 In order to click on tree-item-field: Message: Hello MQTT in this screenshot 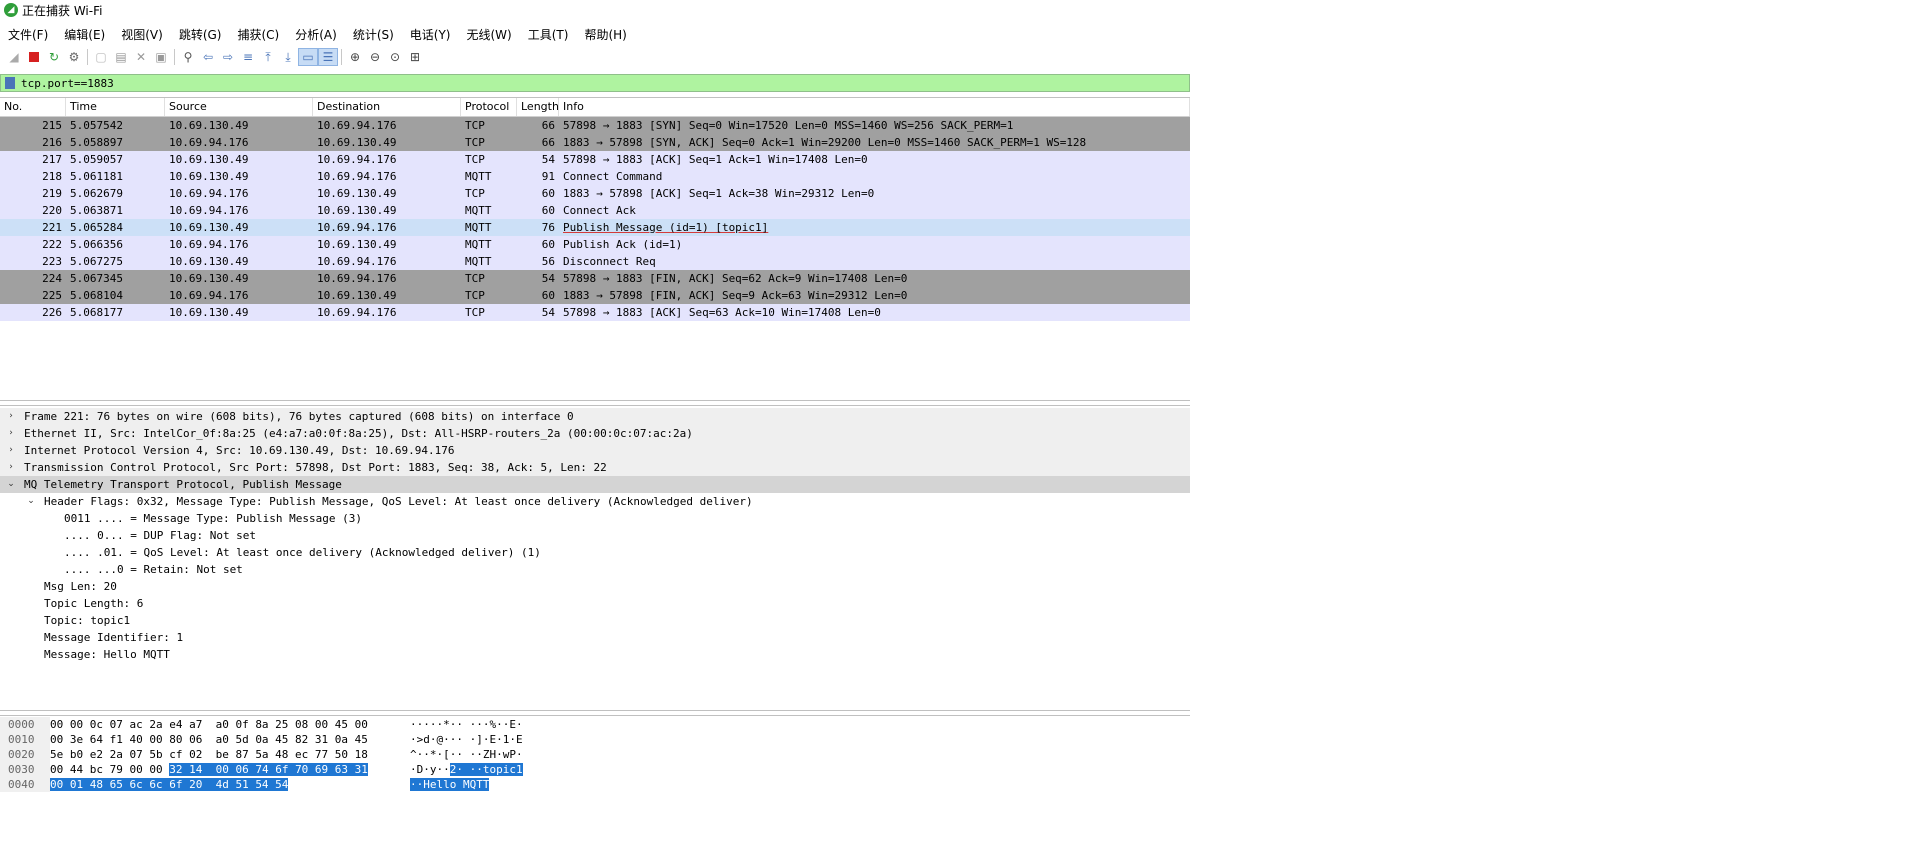, I will do `click(595, 654)`.